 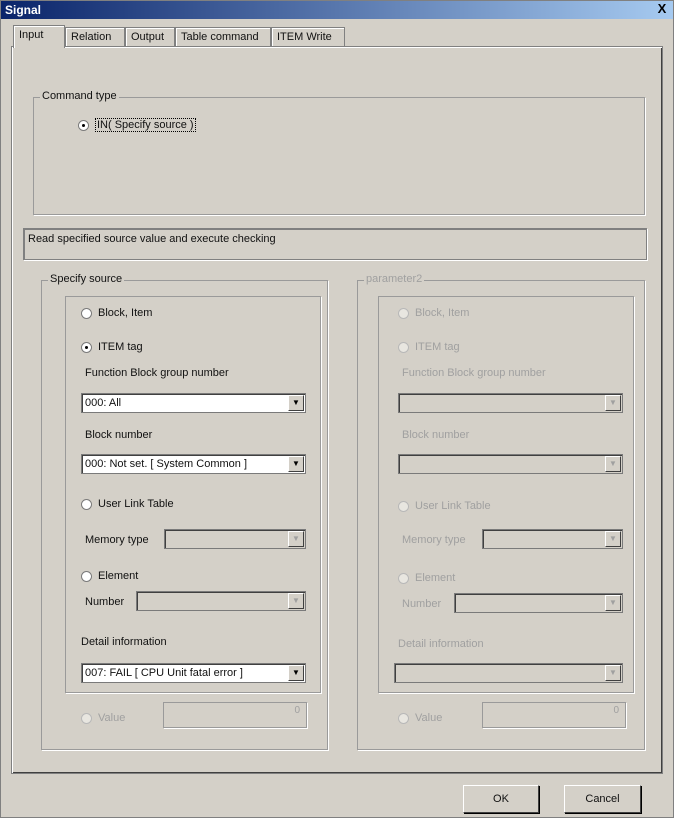 What do you see at coordinates (394, 279) in the screenshot?
I see `parameter2-legend: parameter2` at bounding box center [394, 279].